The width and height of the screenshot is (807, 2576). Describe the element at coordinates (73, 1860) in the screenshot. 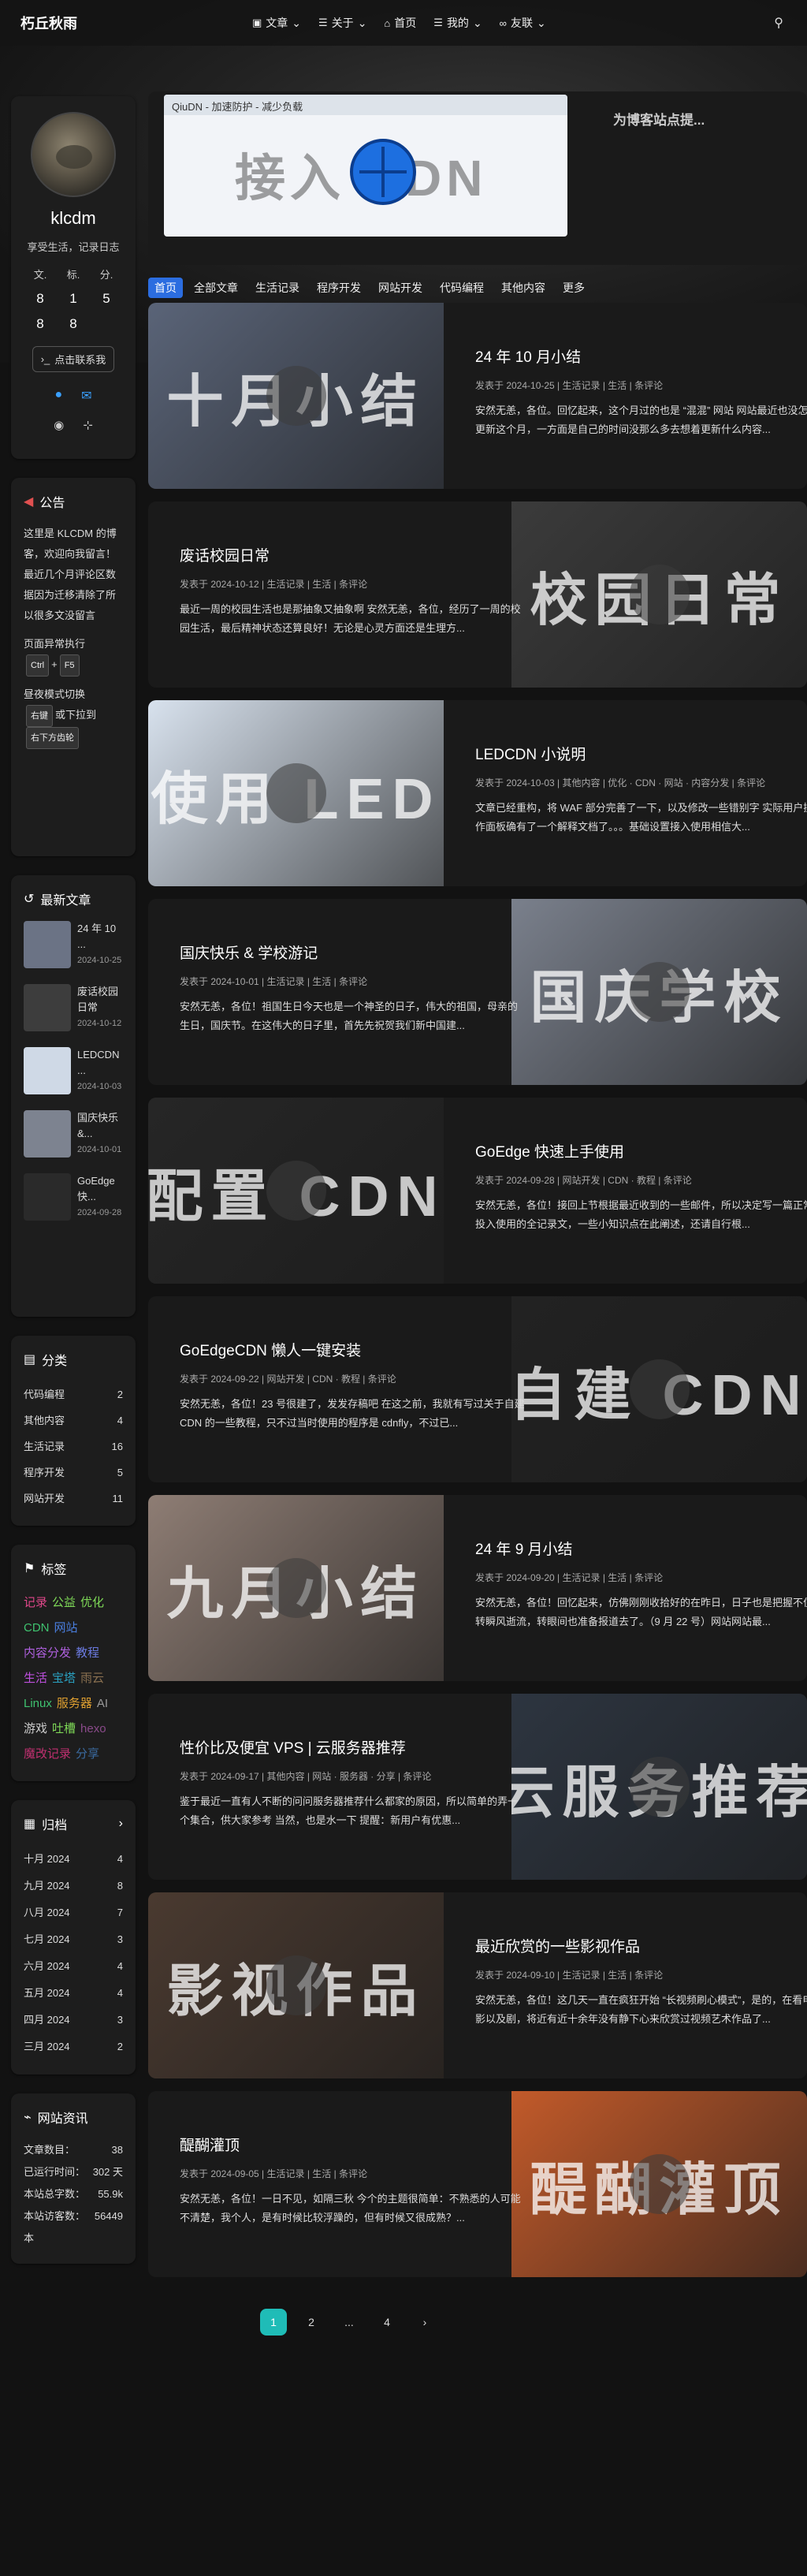

I see `archive-item: 十月 2024 4` at that location.